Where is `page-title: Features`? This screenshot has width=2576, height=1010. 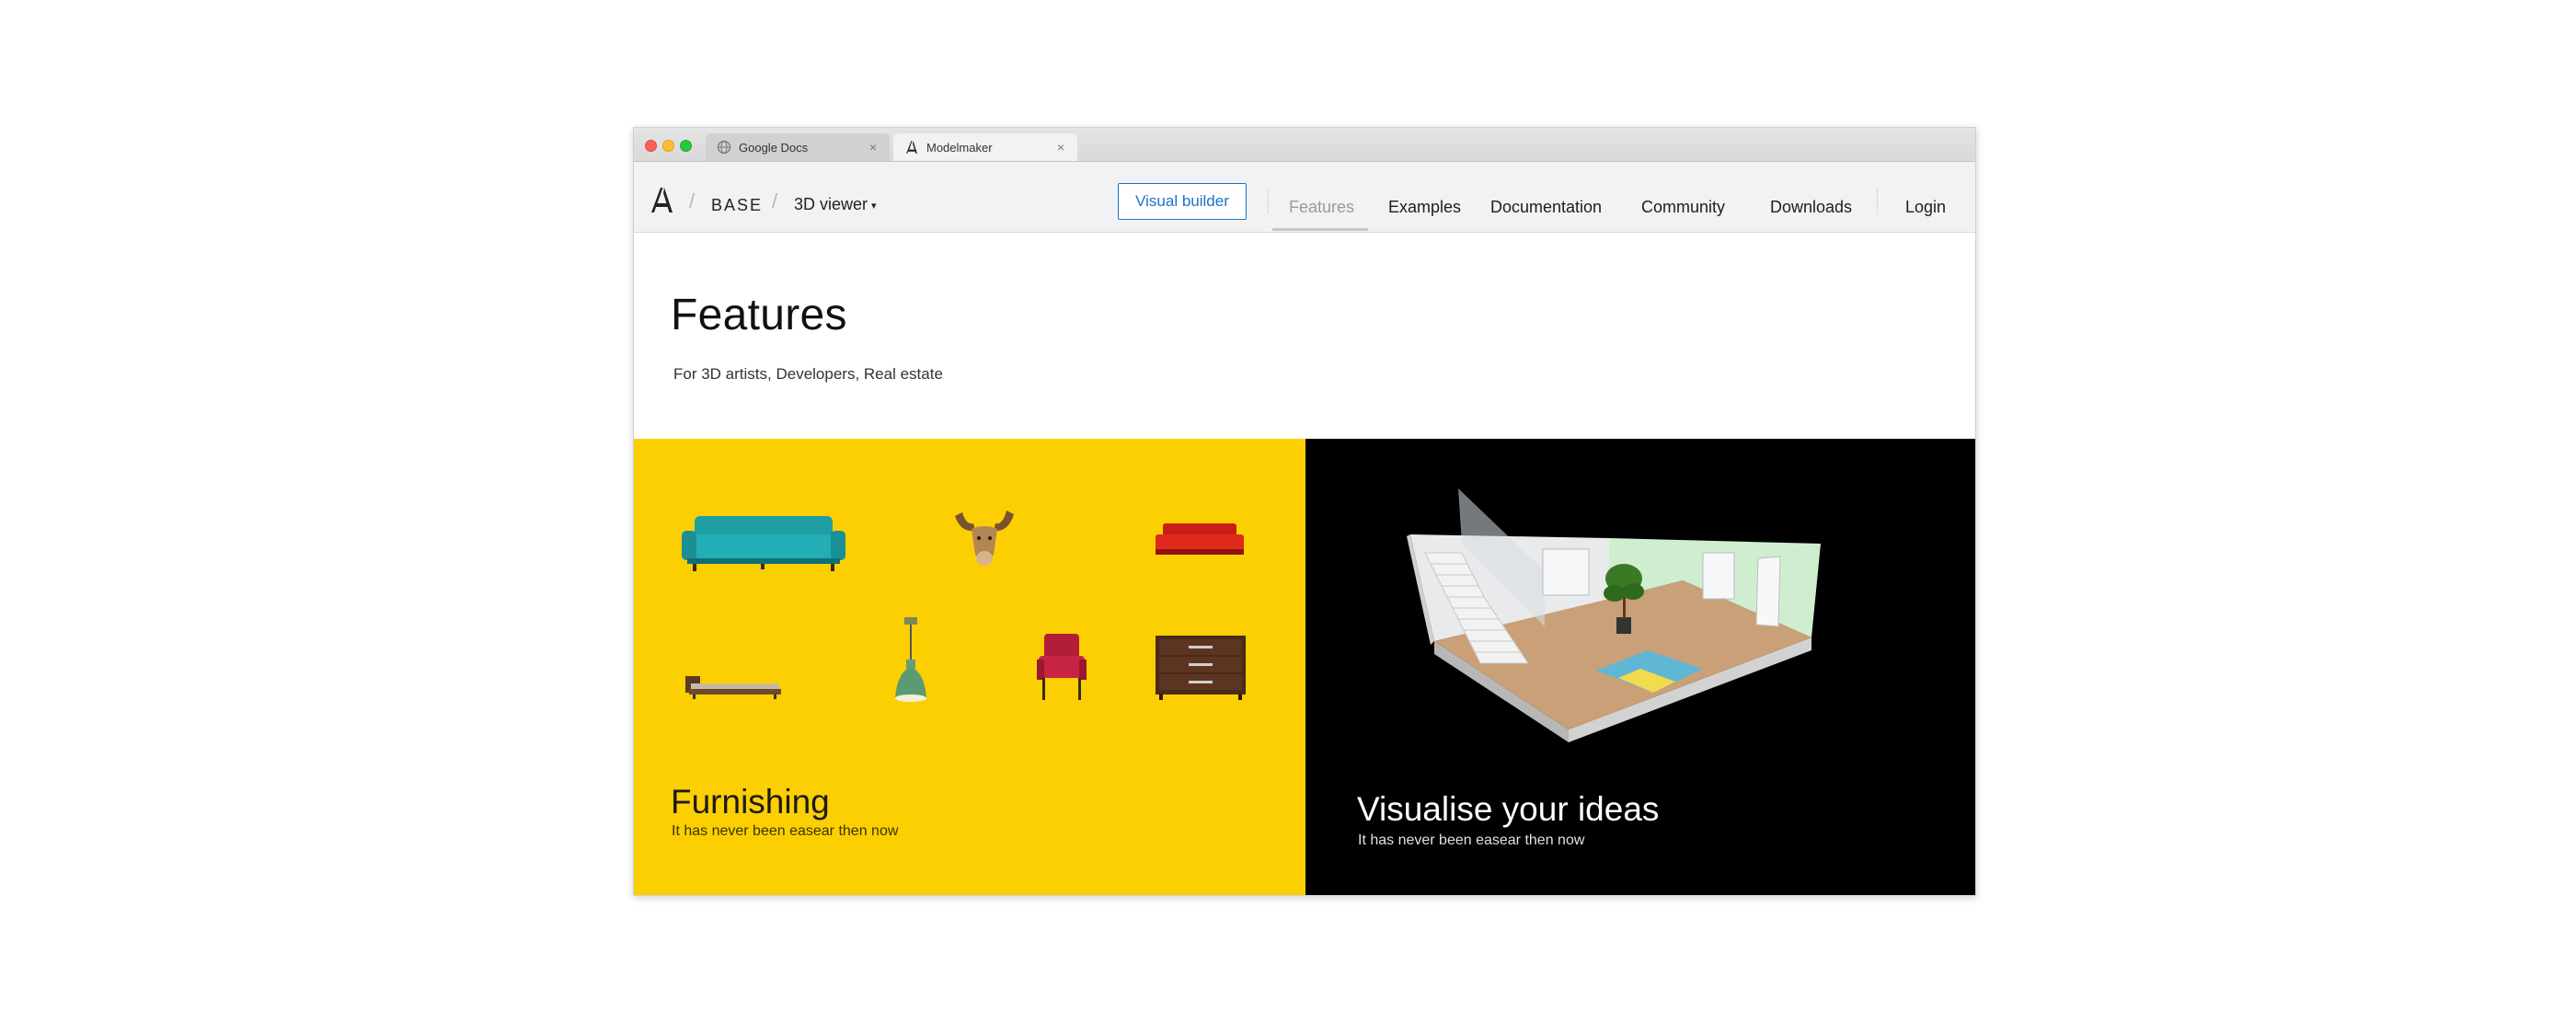 page-title: Features is located at coordinates (759, 315).